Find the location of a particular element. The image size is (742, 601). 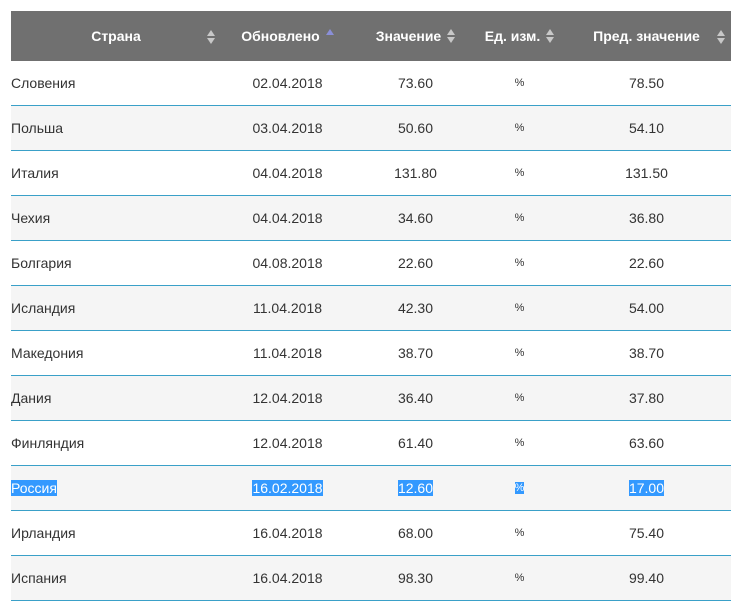

cell-value-text: 34.60 is located at coordinates (415, 218).